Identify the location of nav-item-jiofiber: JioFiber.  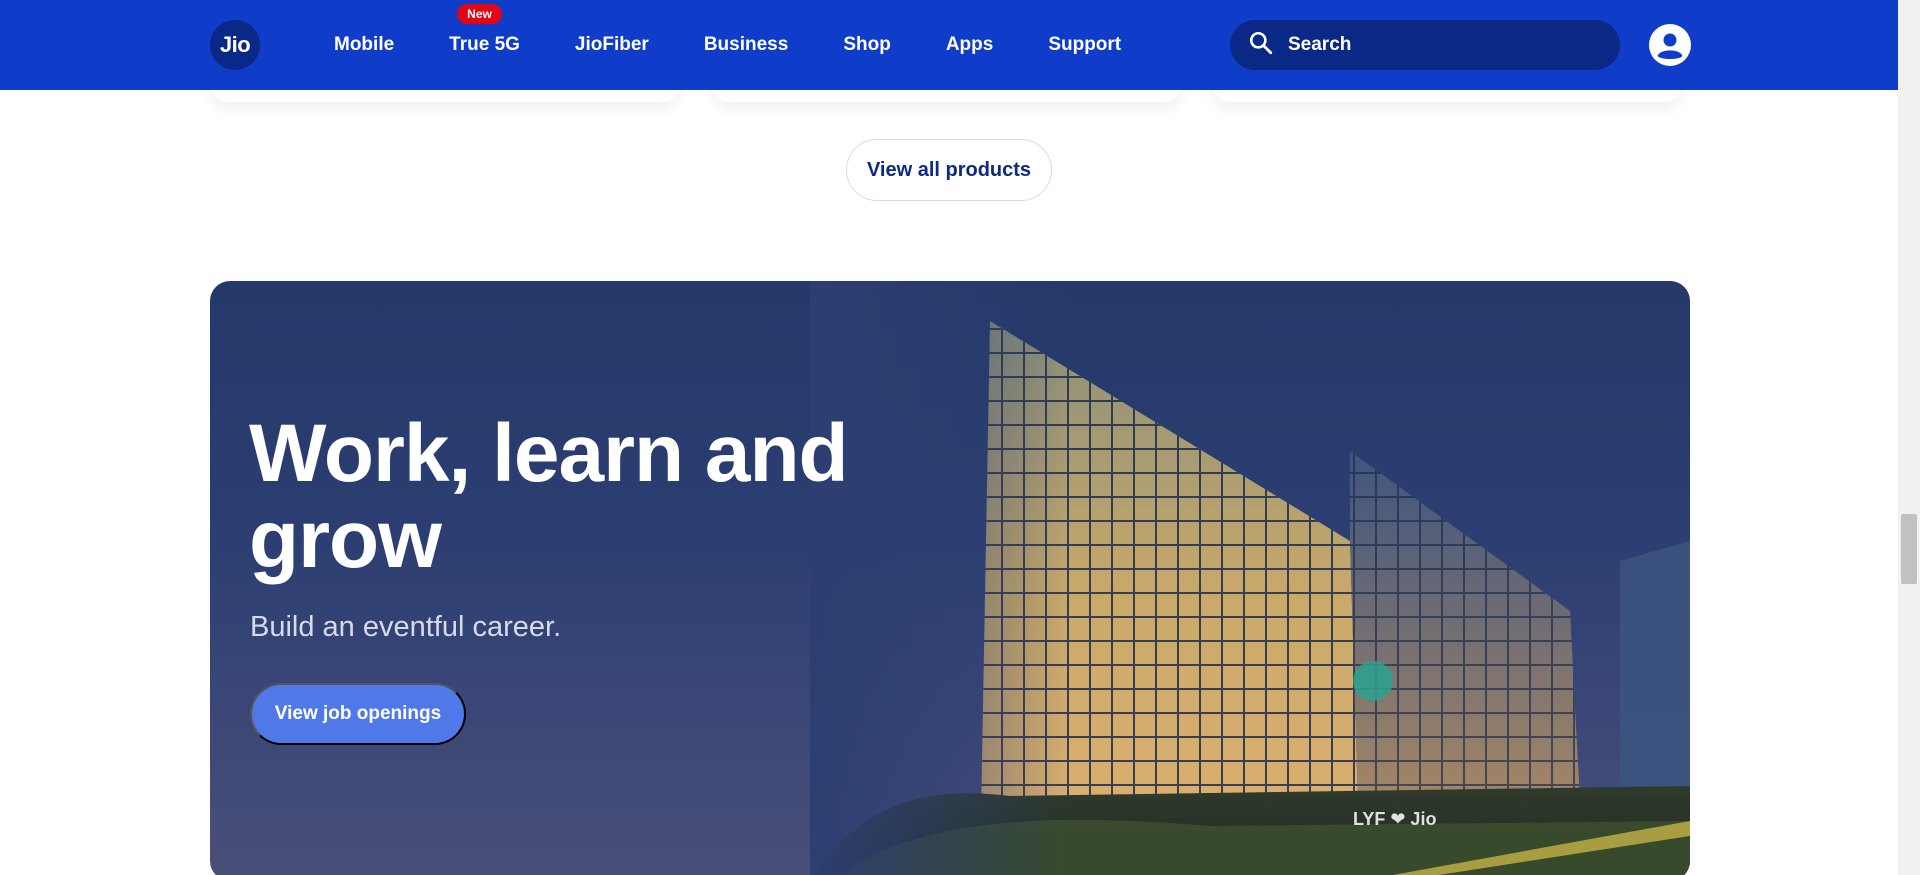
(612, 45).